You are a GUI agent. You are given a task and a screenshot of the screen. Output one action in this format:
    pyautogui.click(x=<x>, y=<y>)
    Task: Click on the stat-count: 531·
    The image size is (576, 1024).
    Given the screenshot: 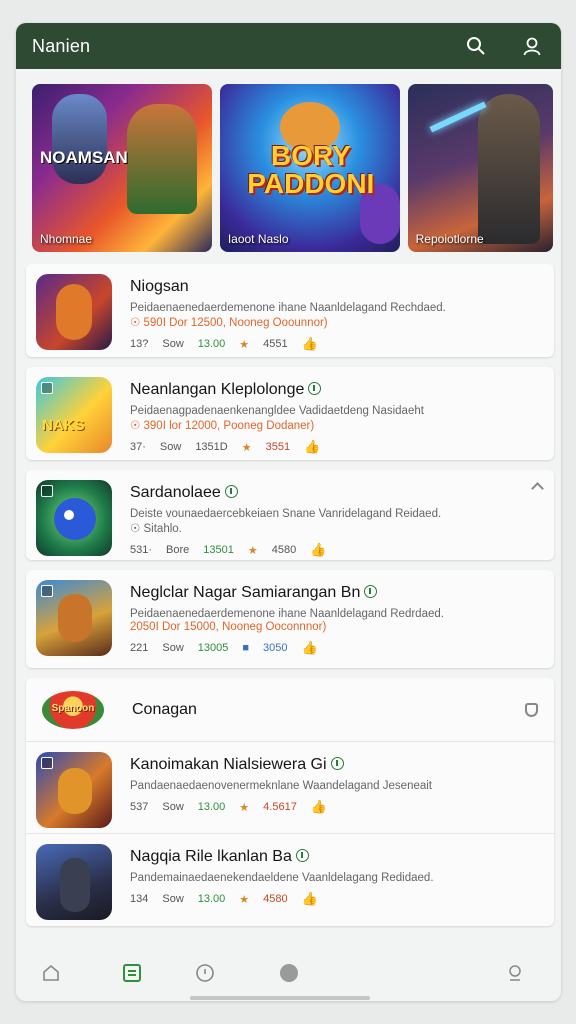 What is the action you would take?
    pyautogui.click(x=141, y=550)
    